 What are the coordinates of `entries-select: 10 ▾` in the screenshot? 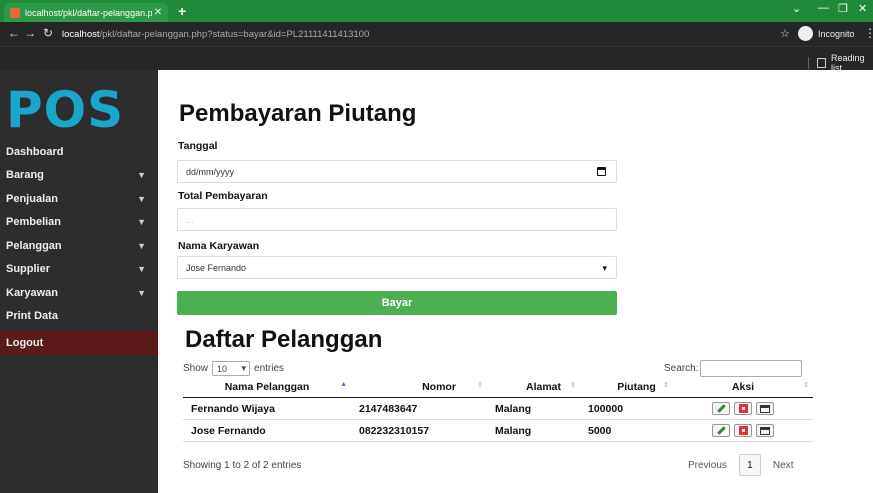 It's located at (231, 368).